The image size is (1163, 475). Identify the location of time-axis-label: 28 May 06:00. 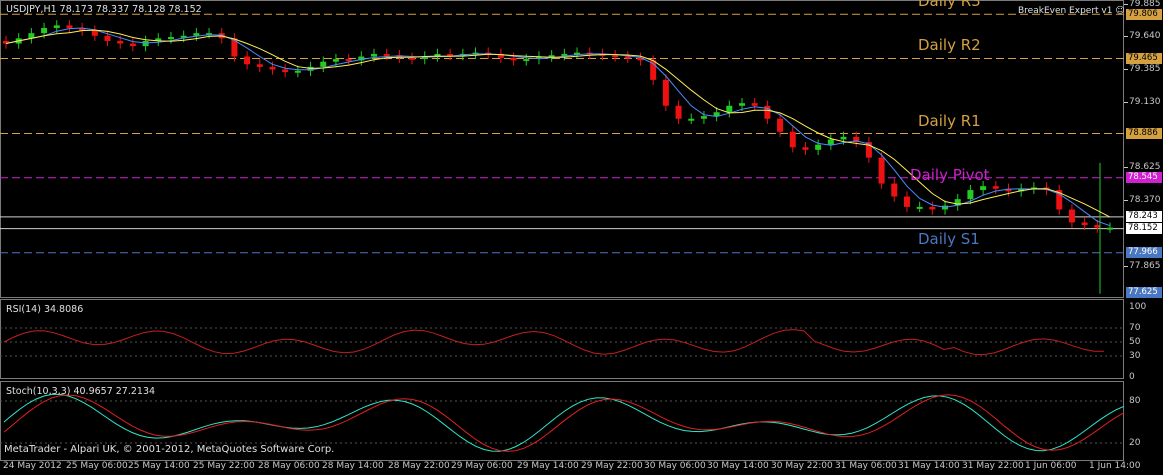
(289, 466).